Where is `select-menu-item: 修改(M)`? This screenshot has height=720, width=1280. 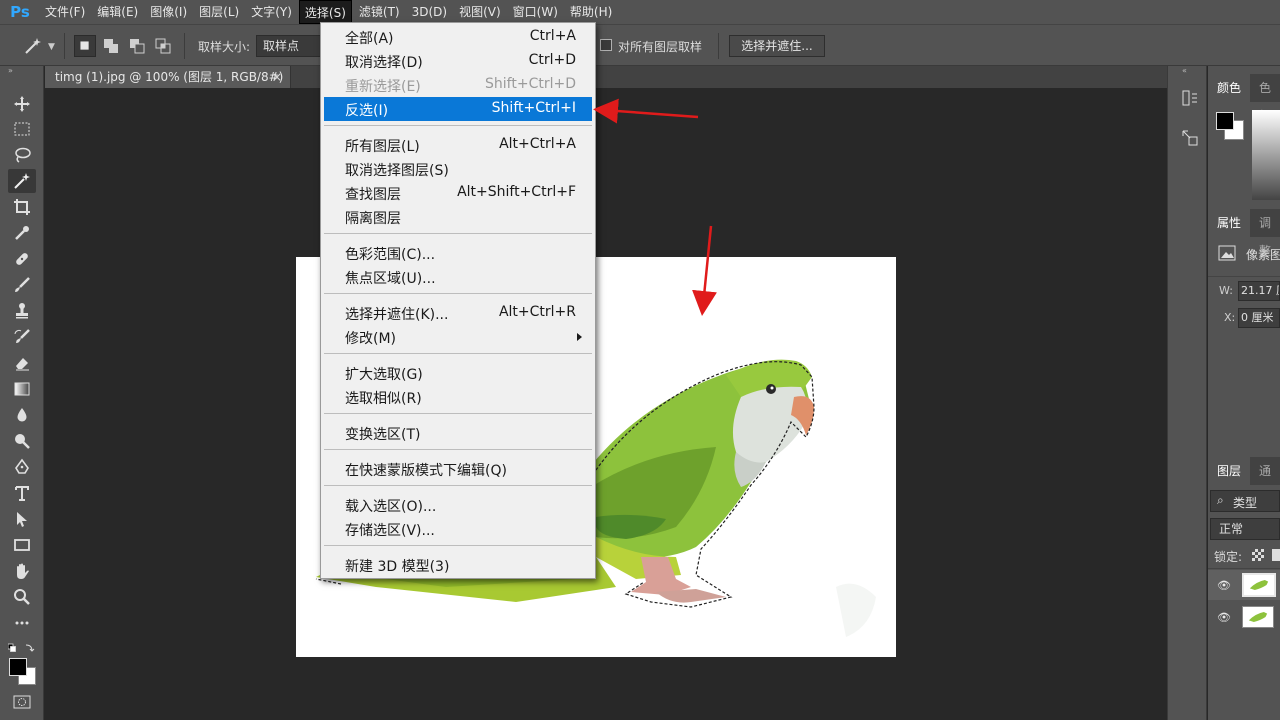 select-menu-item: 修改(M) is located at coordinates (458, 337).